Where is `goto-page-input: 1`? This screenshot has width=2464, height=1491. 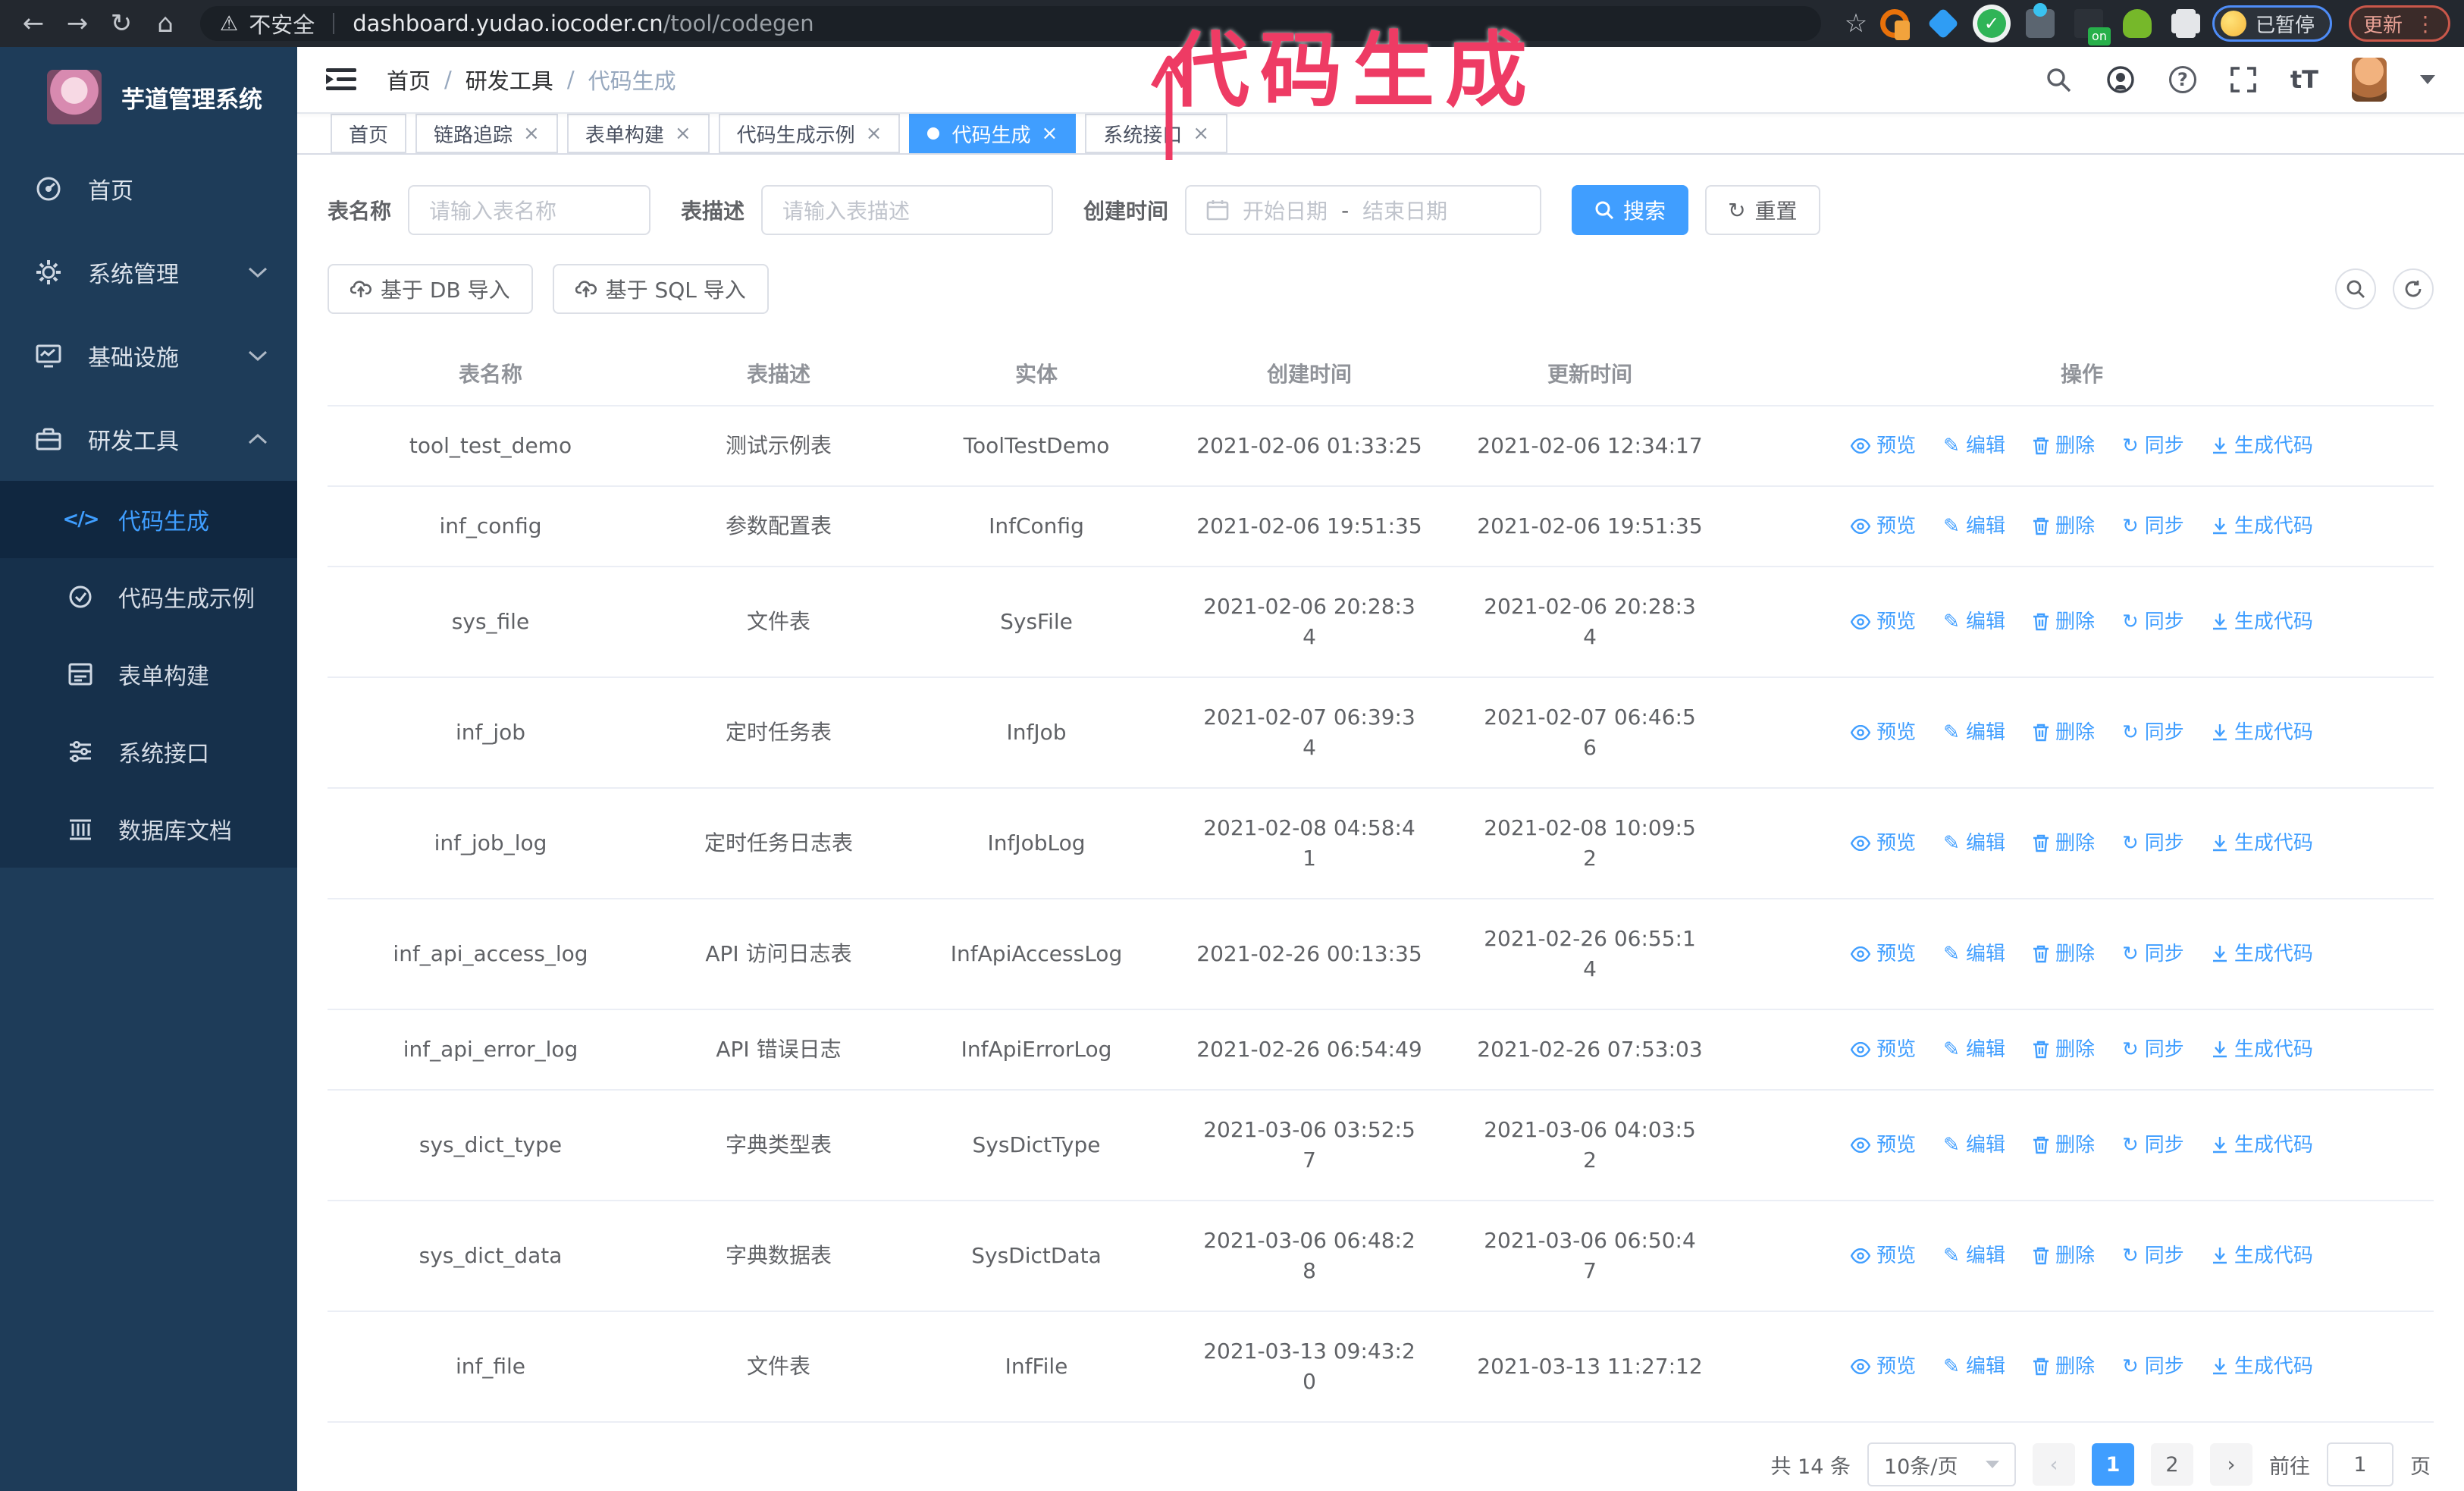 goto-page-input: 1 is located at coordinates (2360, 1464).